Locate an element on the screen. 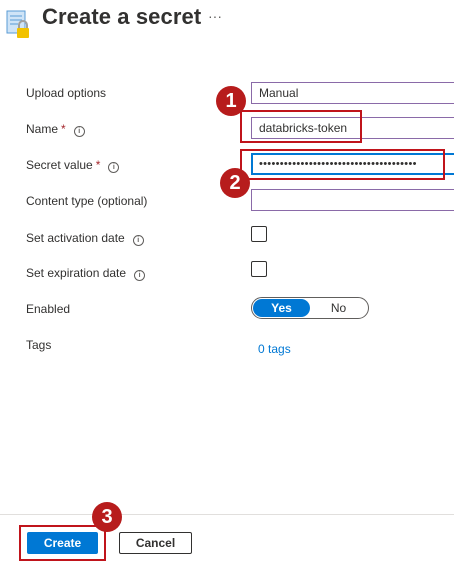 Image resolution: width=454 pixels, height=574 pixels. activation-date-checkbox is located at coordinates (259, 234).